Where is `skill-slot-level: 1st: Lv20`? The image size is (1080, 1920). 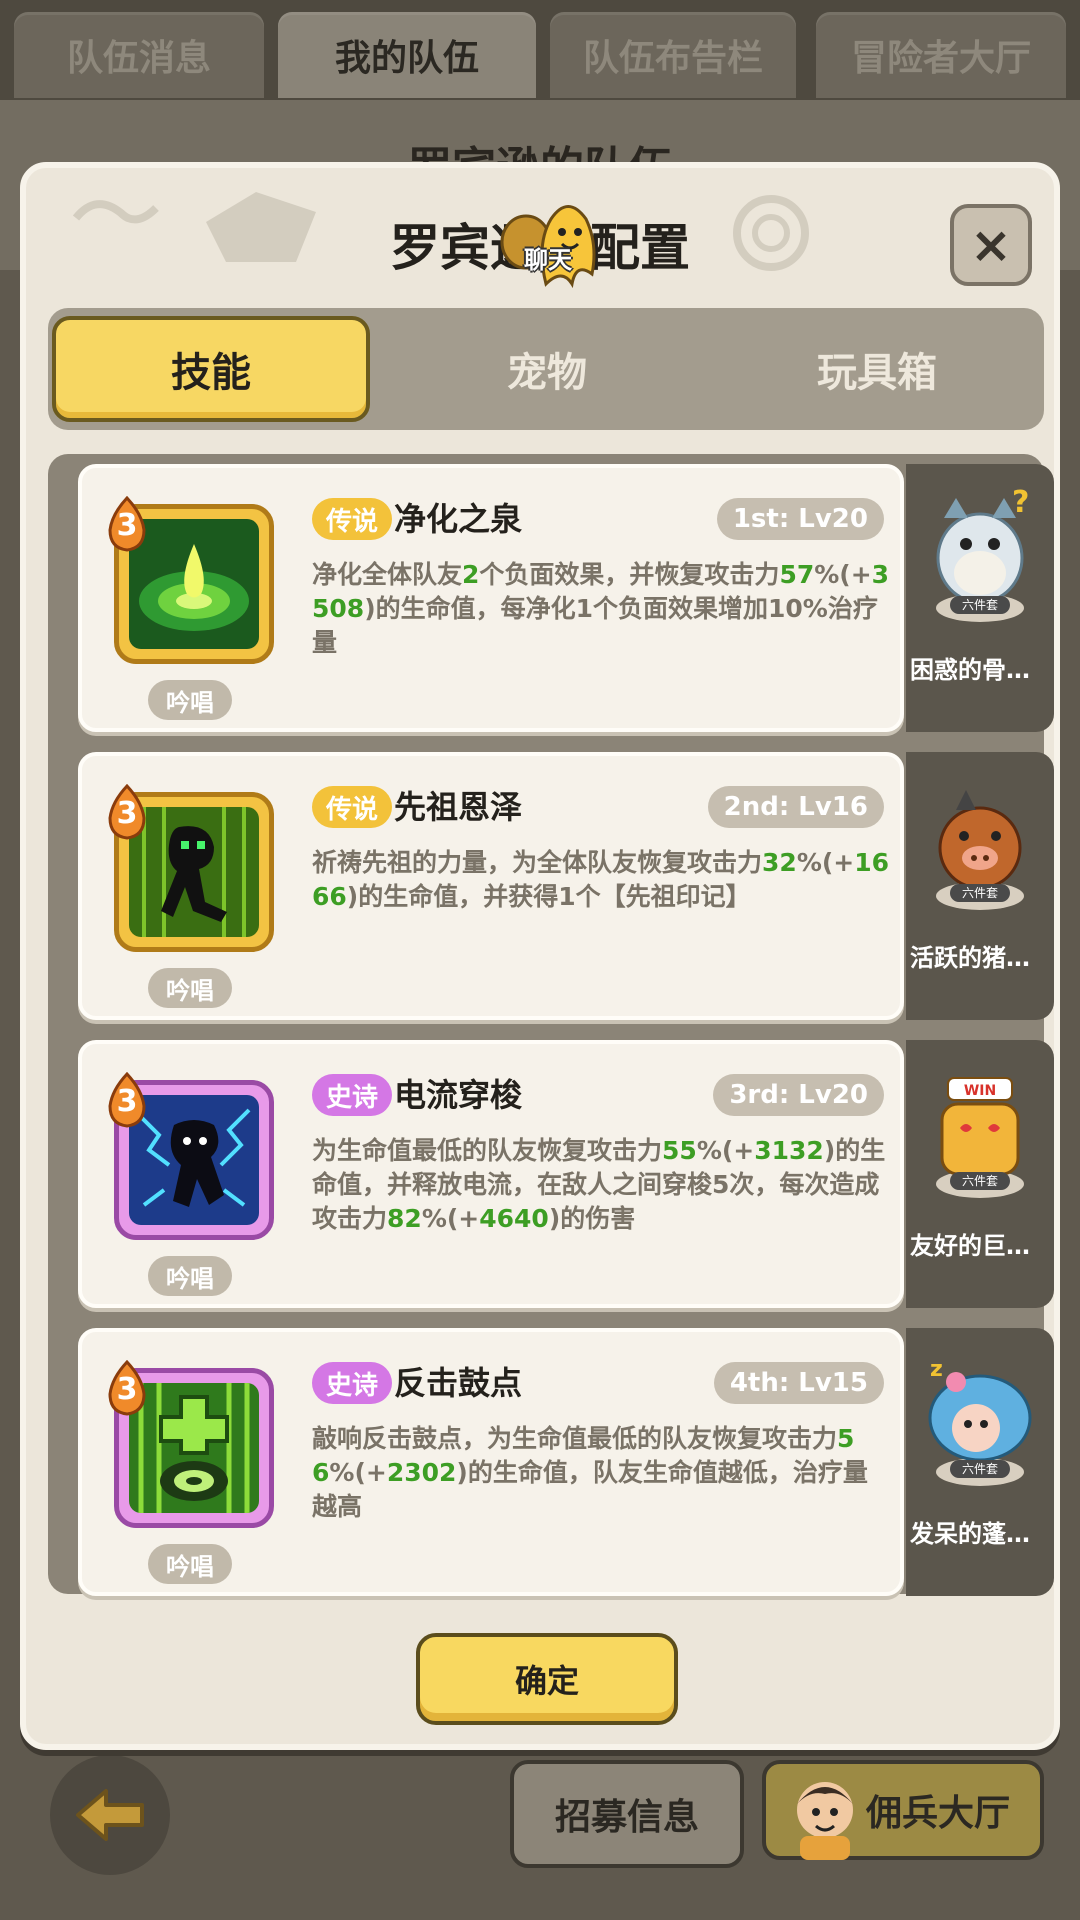 skill-slot-level: 1st: Lv20 is located at coordinates (800, 519).